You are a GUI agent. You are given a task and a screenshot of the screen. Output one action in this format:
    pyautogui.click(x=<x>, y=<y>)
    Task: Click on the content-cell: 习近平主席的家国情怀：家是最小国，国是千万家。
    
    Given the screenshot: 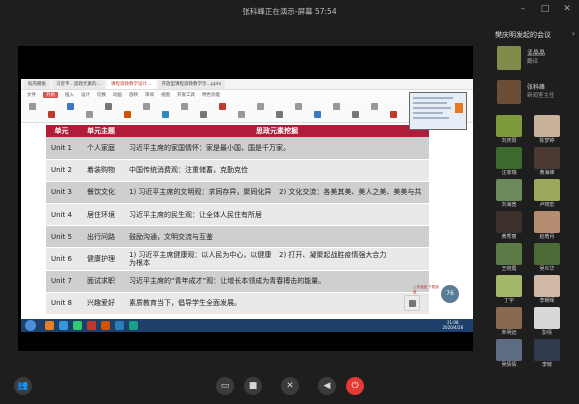 What is the action you would take?
    pyautogui.click(x=277, y=148)
    